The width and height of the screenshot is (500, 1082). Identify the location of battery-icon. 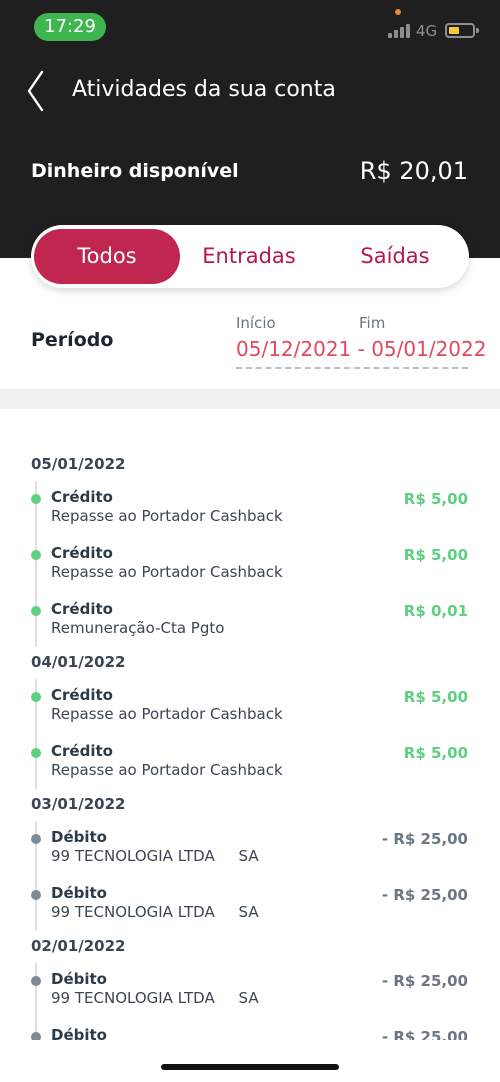
(462, 30).